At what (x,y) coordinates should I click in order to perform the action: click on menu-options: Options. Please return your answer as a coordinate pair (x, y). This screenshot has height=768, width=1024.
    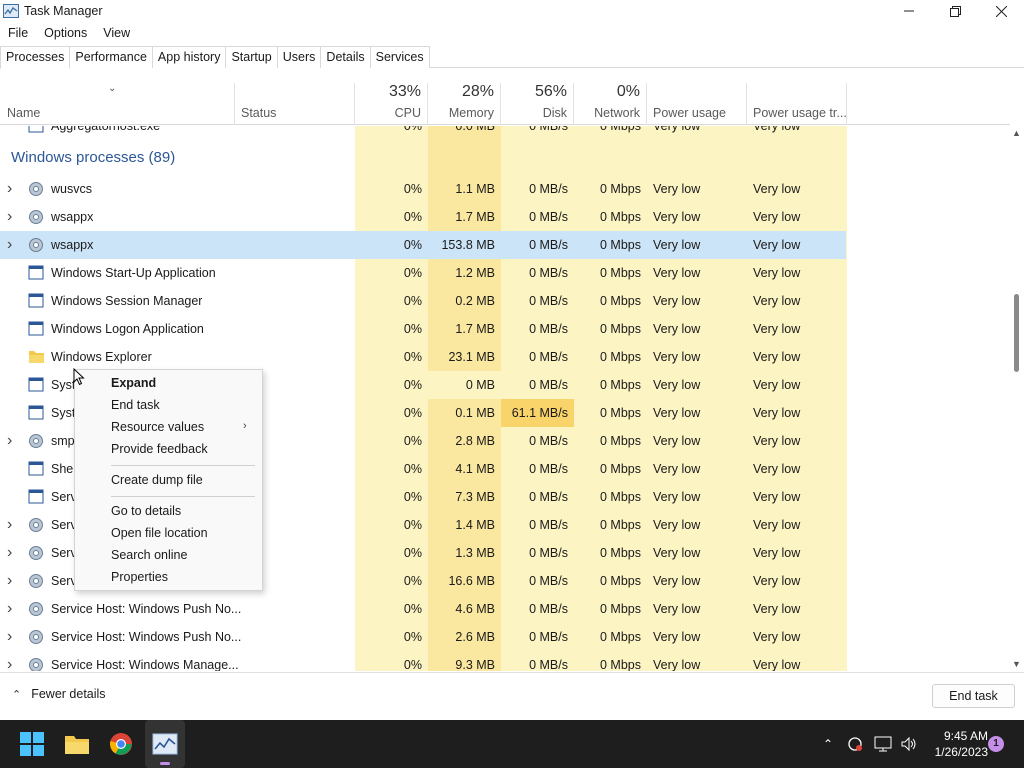
    Looking at the image, I should click on (65, 33).